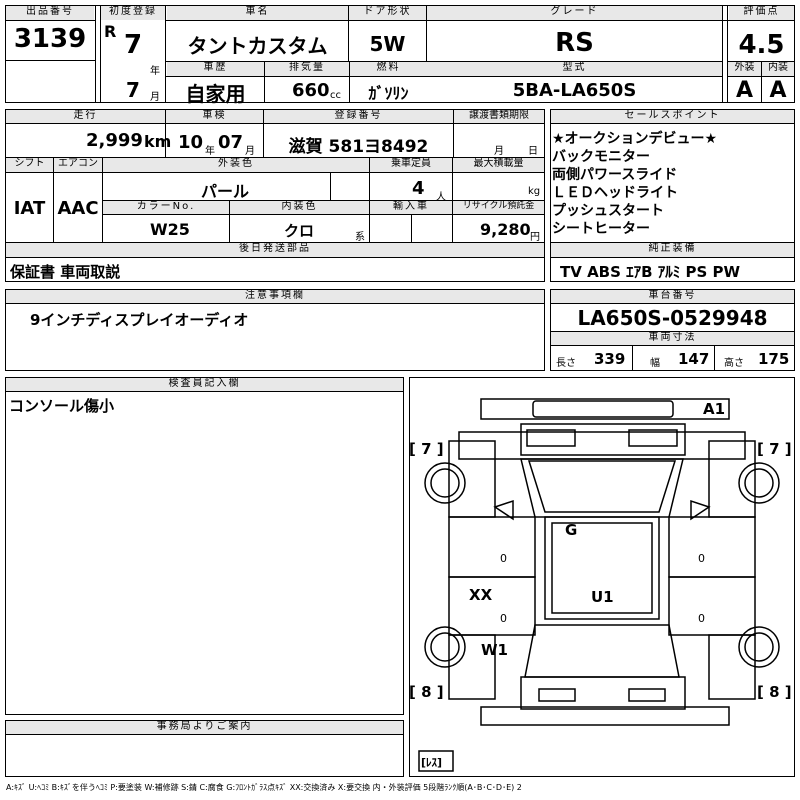  What do you see at coordinates (533, 151) in the screenshot?
I see `transfer-day-unit: 日` at bounding box center [533, 151].